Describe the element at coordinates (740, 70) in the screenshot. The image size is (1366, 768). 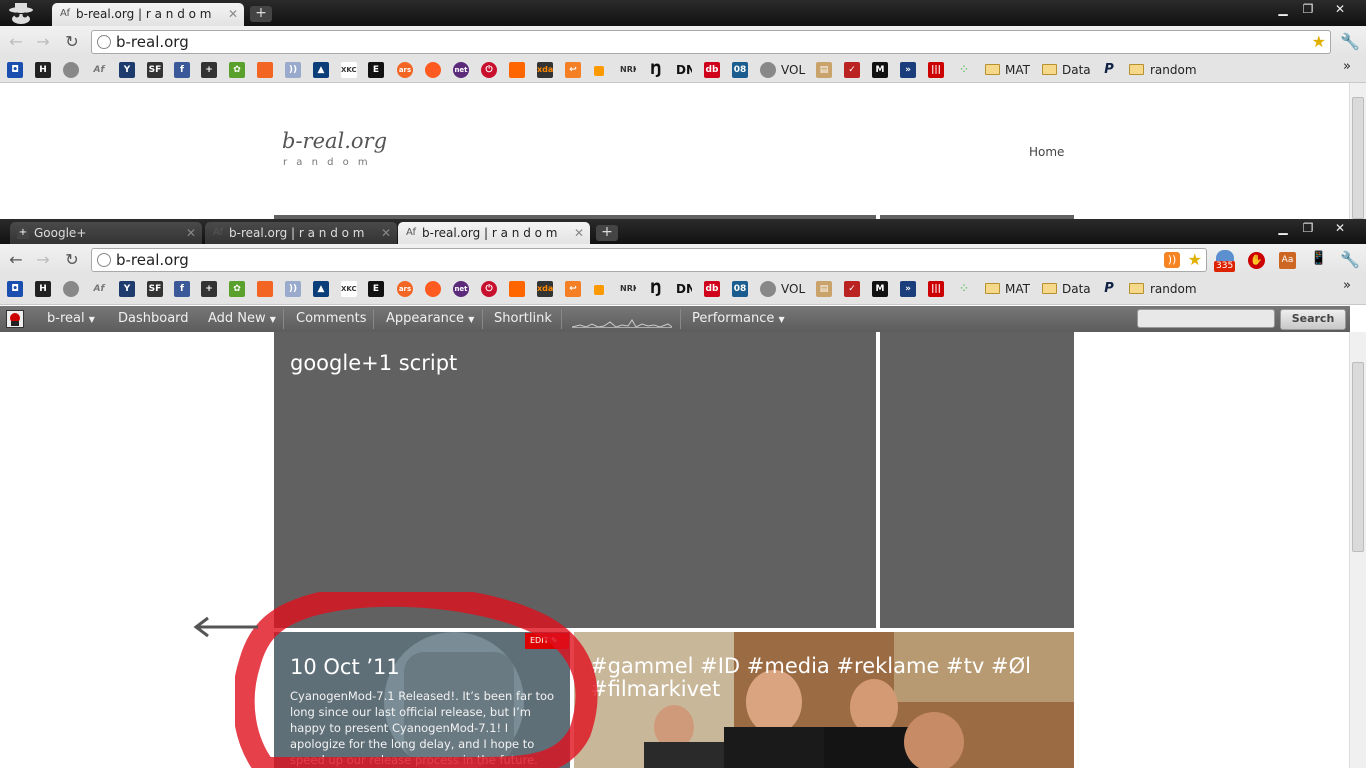
I see `bookmark-icon: 08` at that location.